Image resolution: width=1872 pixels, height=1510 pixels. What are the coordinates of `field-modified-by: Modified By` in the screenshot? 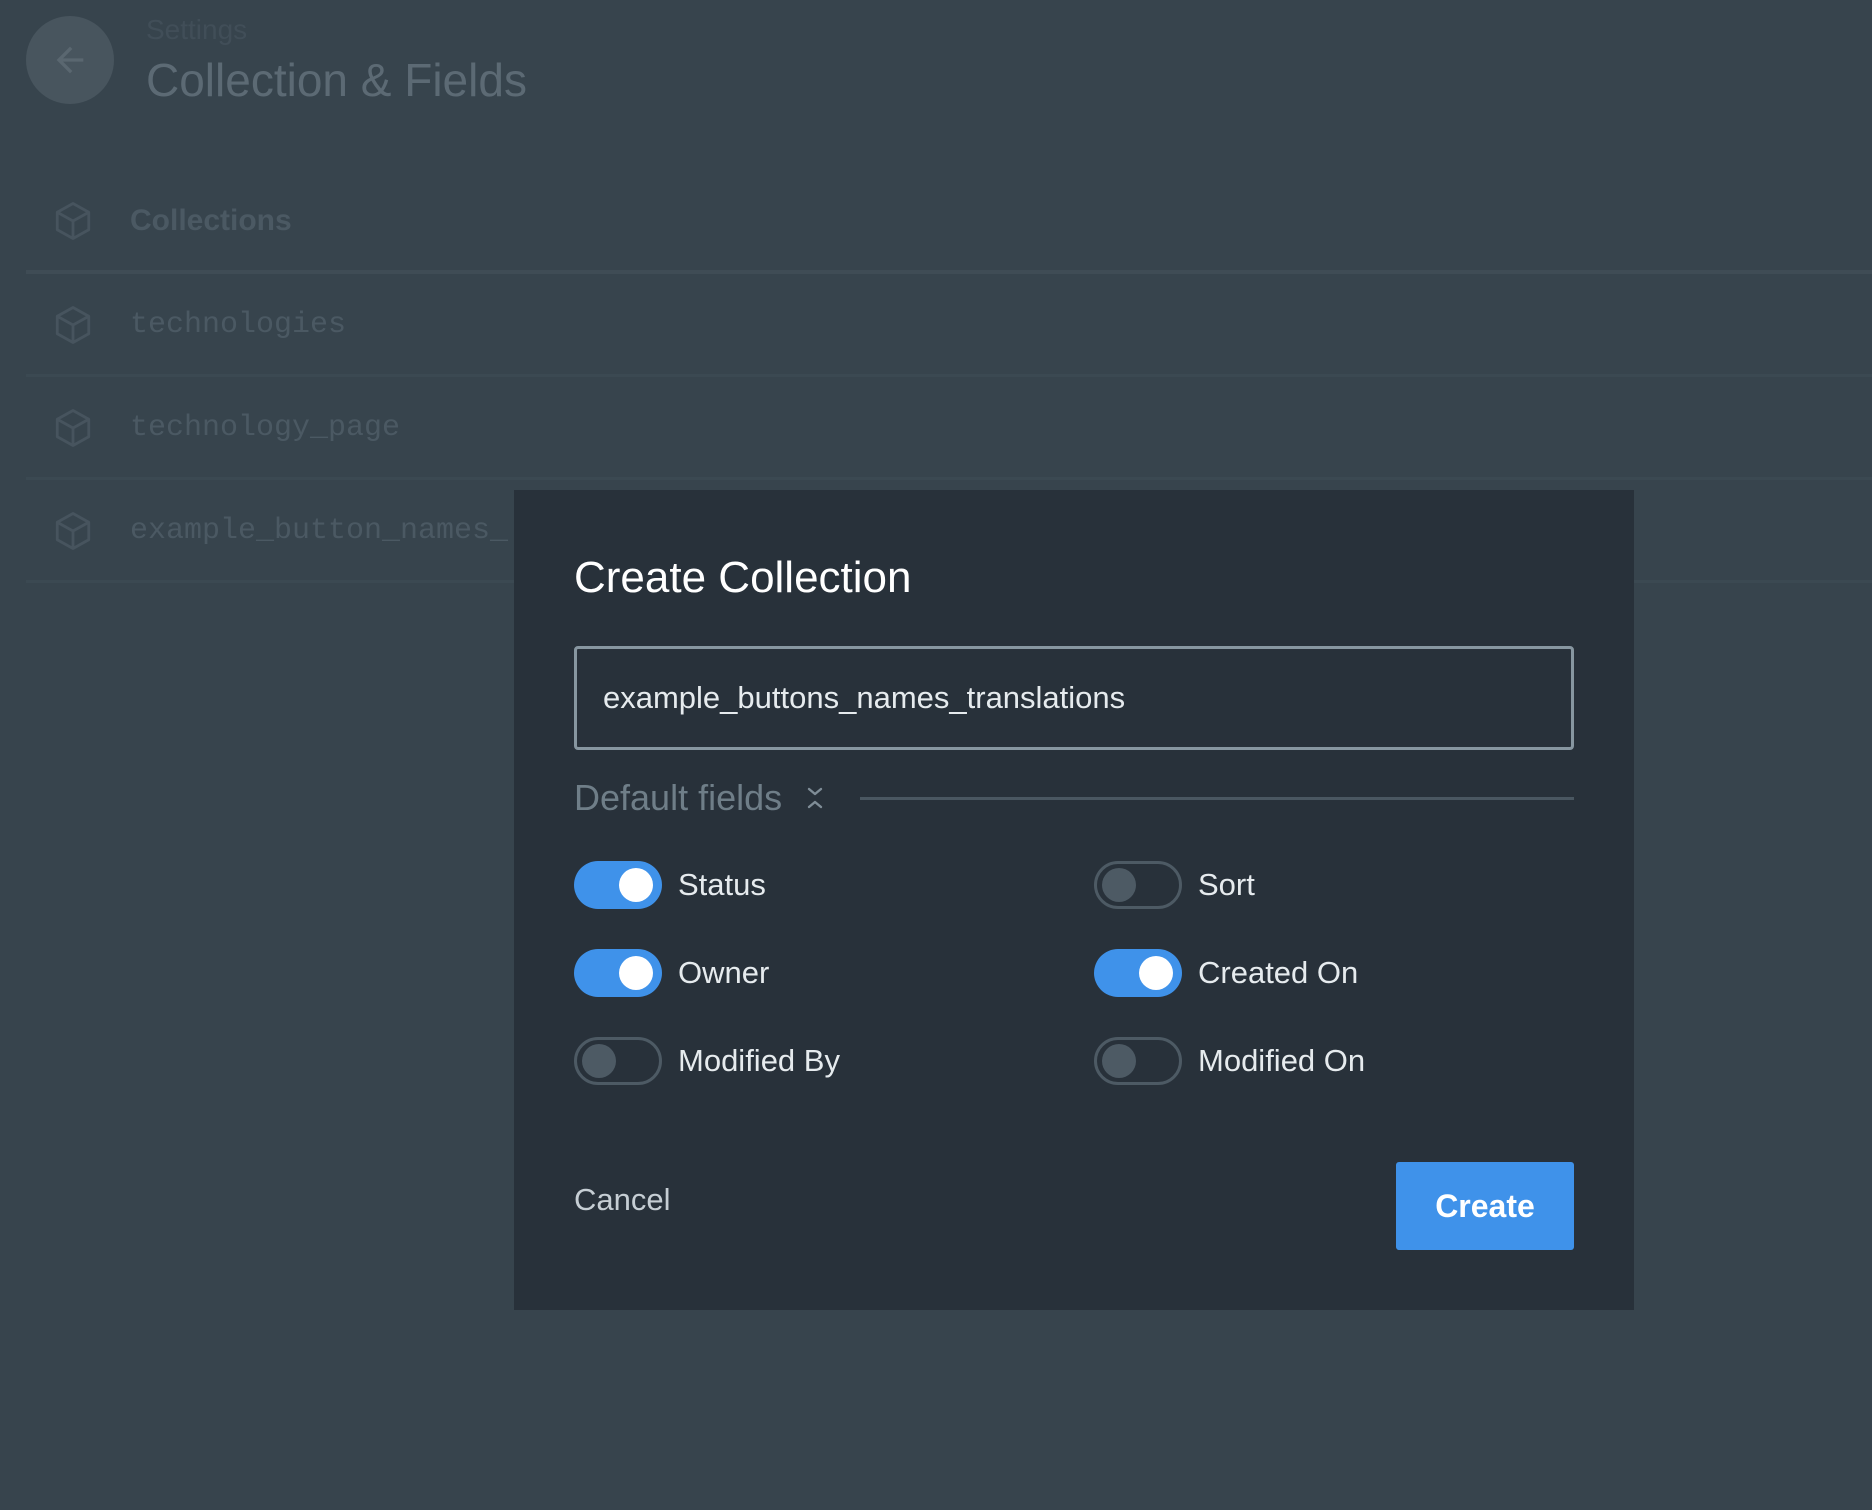 It's located at (707, 1061).